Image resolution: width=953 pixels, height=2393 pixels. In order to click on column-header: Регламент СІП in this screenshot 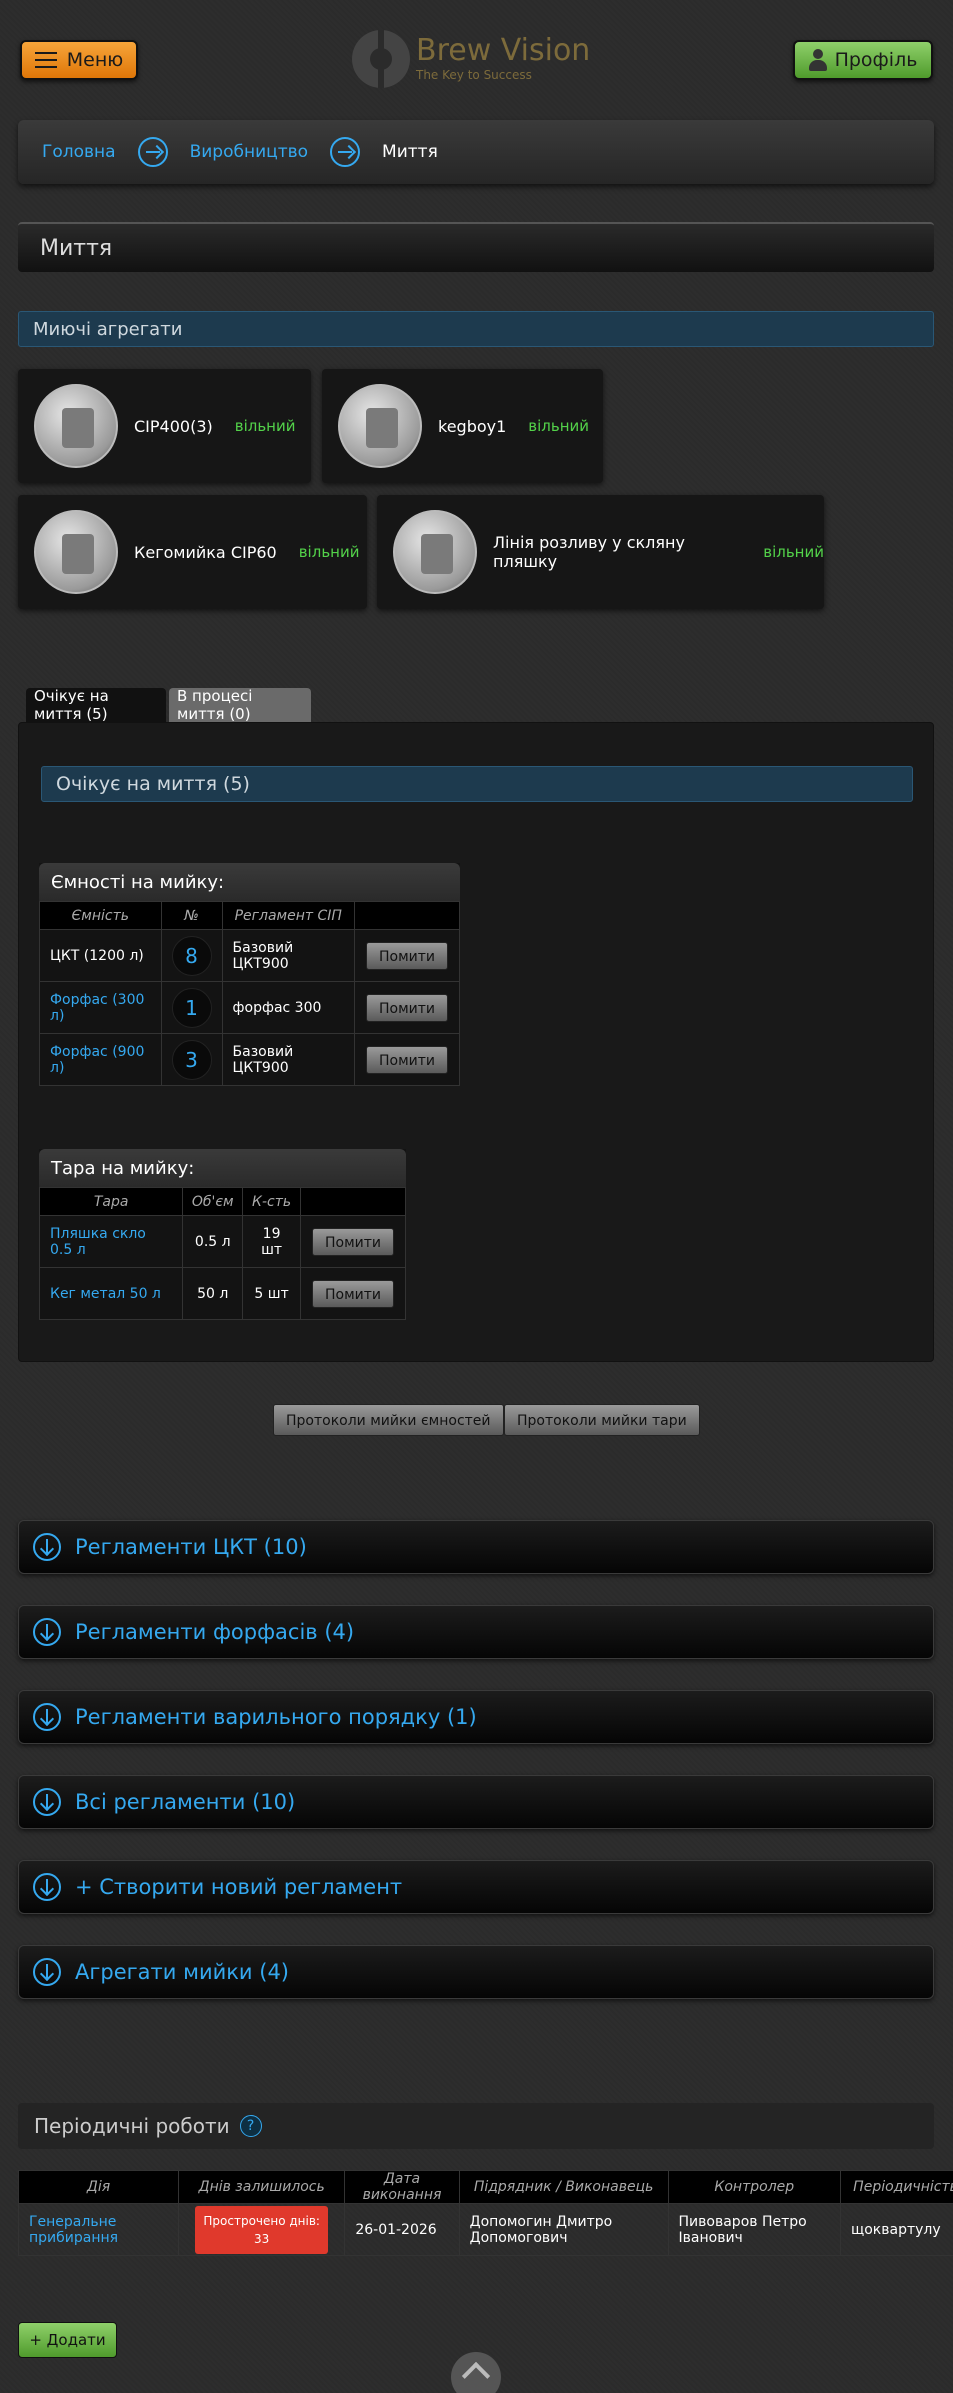, I will do `click(288, 915)`.